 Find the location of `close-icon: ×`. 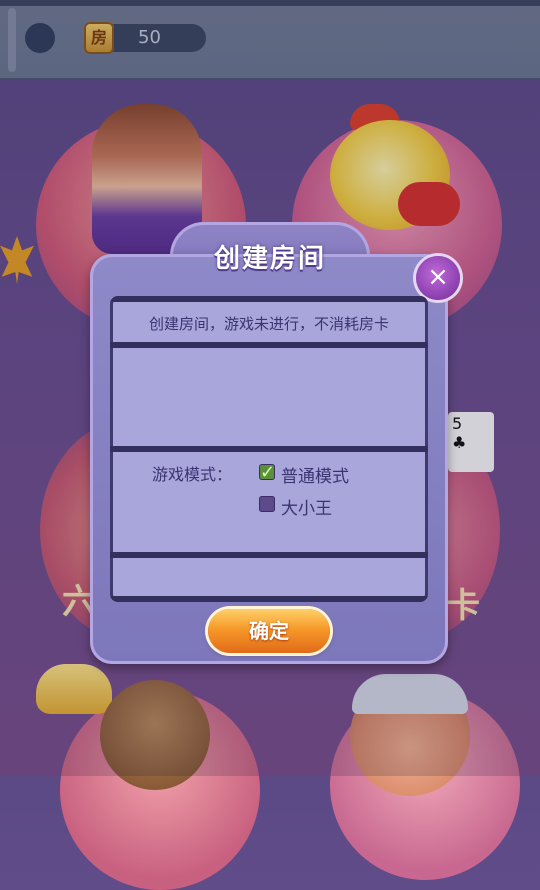

close-icon: × is located at coordinates (438, 278).